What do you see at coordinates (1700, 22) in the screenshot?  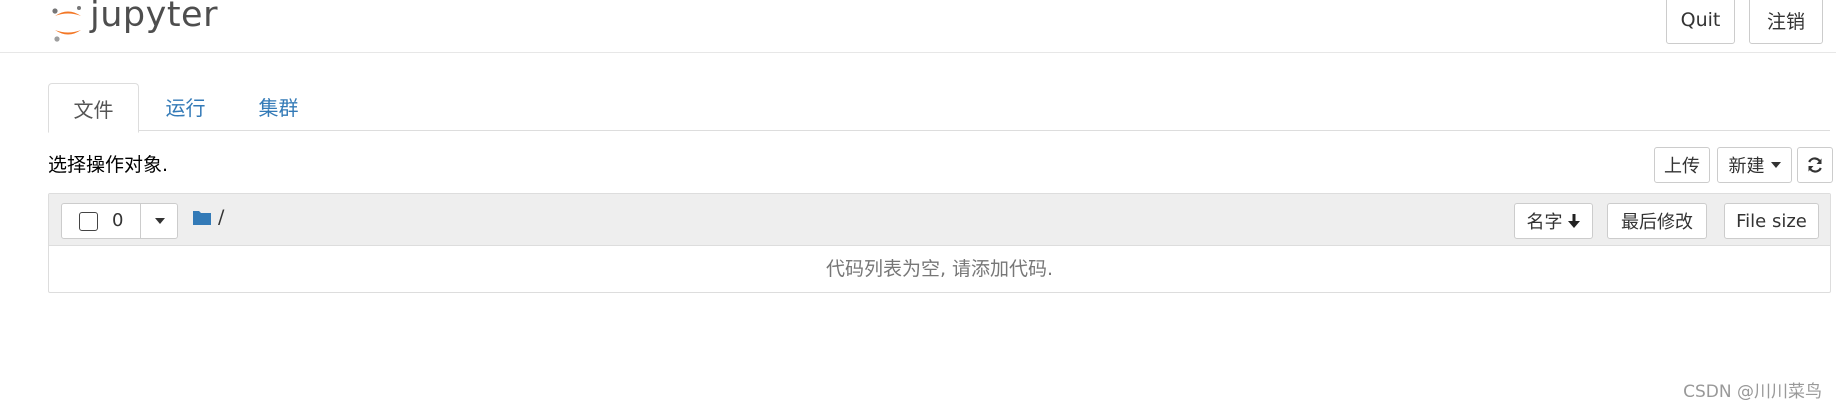 I see `quit-button: Quit` at bounding box center [1700, 22].